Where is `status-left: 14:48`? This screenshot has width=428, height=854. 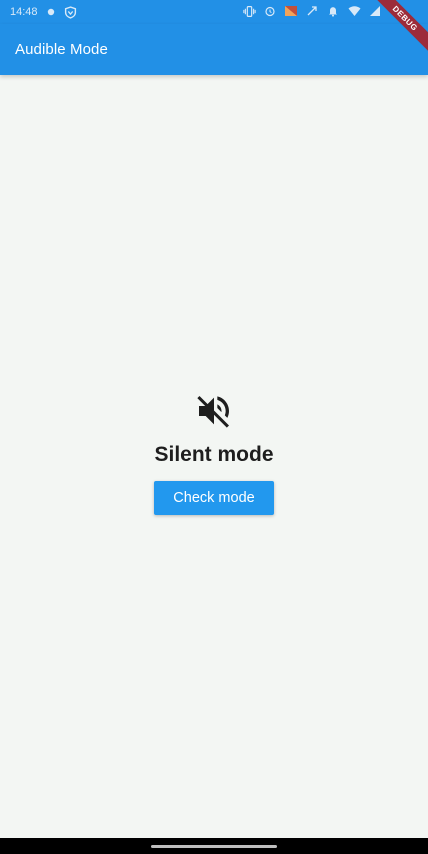
status-left: 14:48 is located at coordinates (39, 12).